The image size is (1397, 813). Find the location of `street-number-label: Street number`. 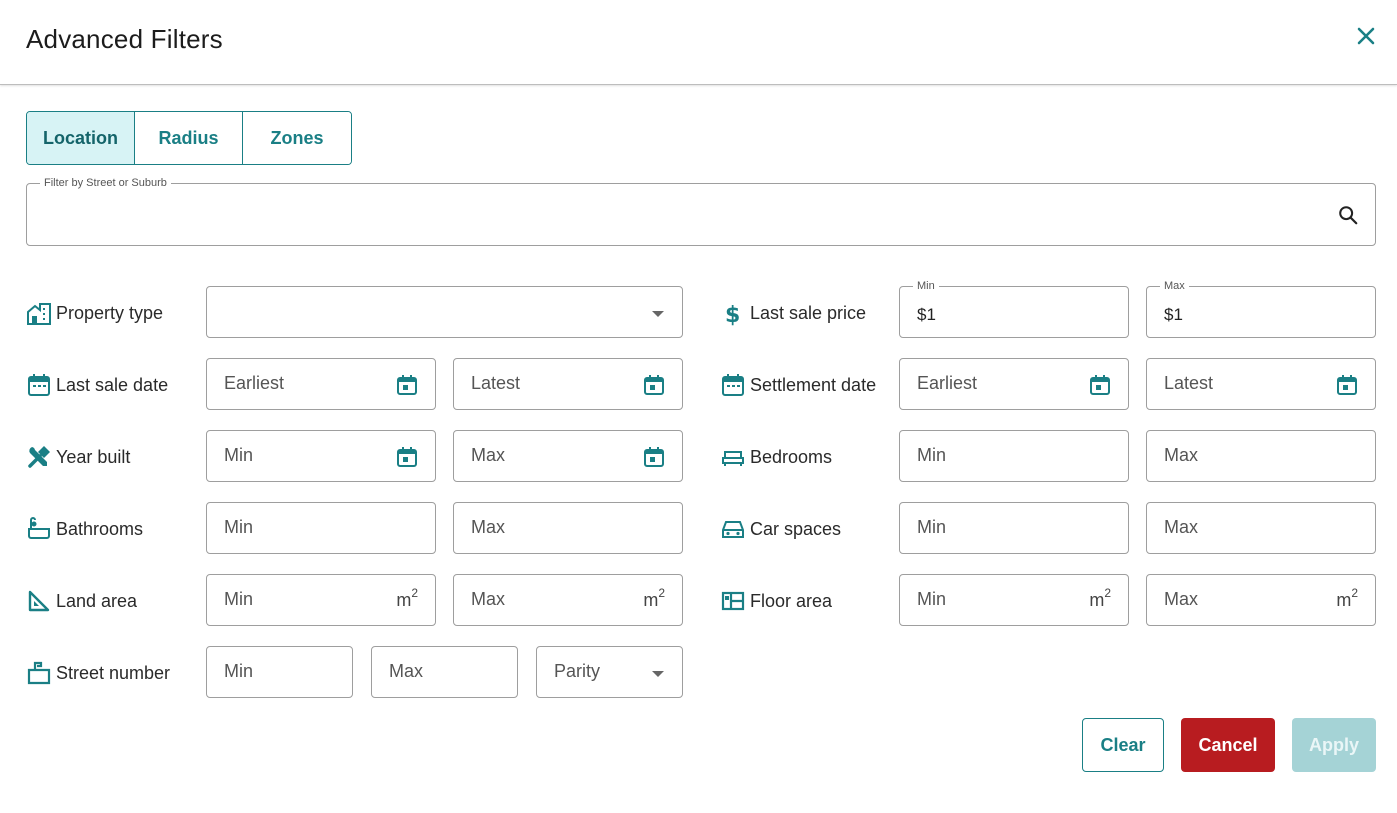

street-number-label: Street number is located at coordinates (98, 673).